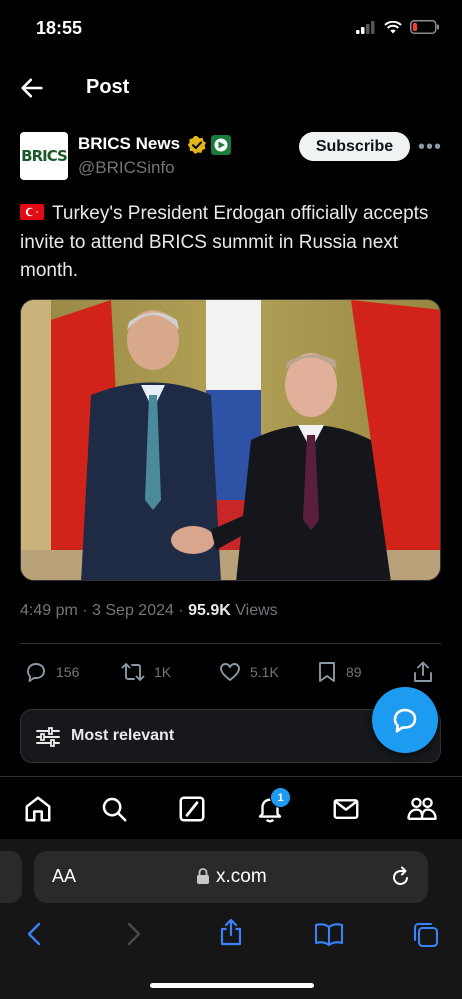 The image size is (462, 999). I want to click on subscribe-button: Subscribe, so click(354, 146).